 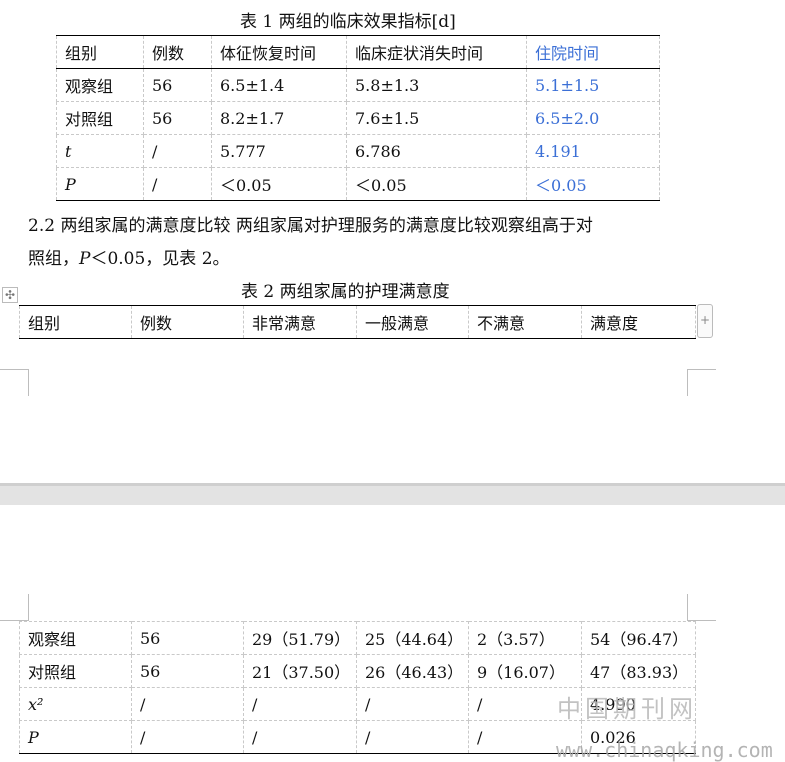 What do you see at coordinates (75, 322) in the screenshot?
I see `table2-header-cell: 组别` at bounding box center [75, 322].